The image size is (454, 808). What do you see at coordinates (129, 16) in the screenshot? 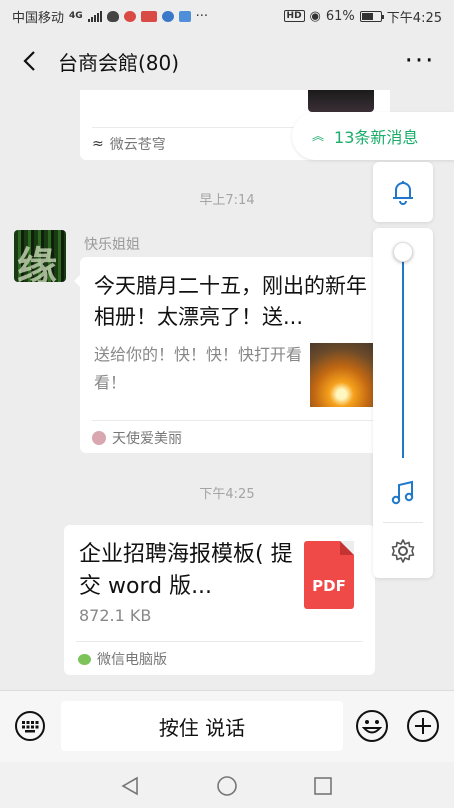
I see `weibo-icon` at bounding box center [129, 16].